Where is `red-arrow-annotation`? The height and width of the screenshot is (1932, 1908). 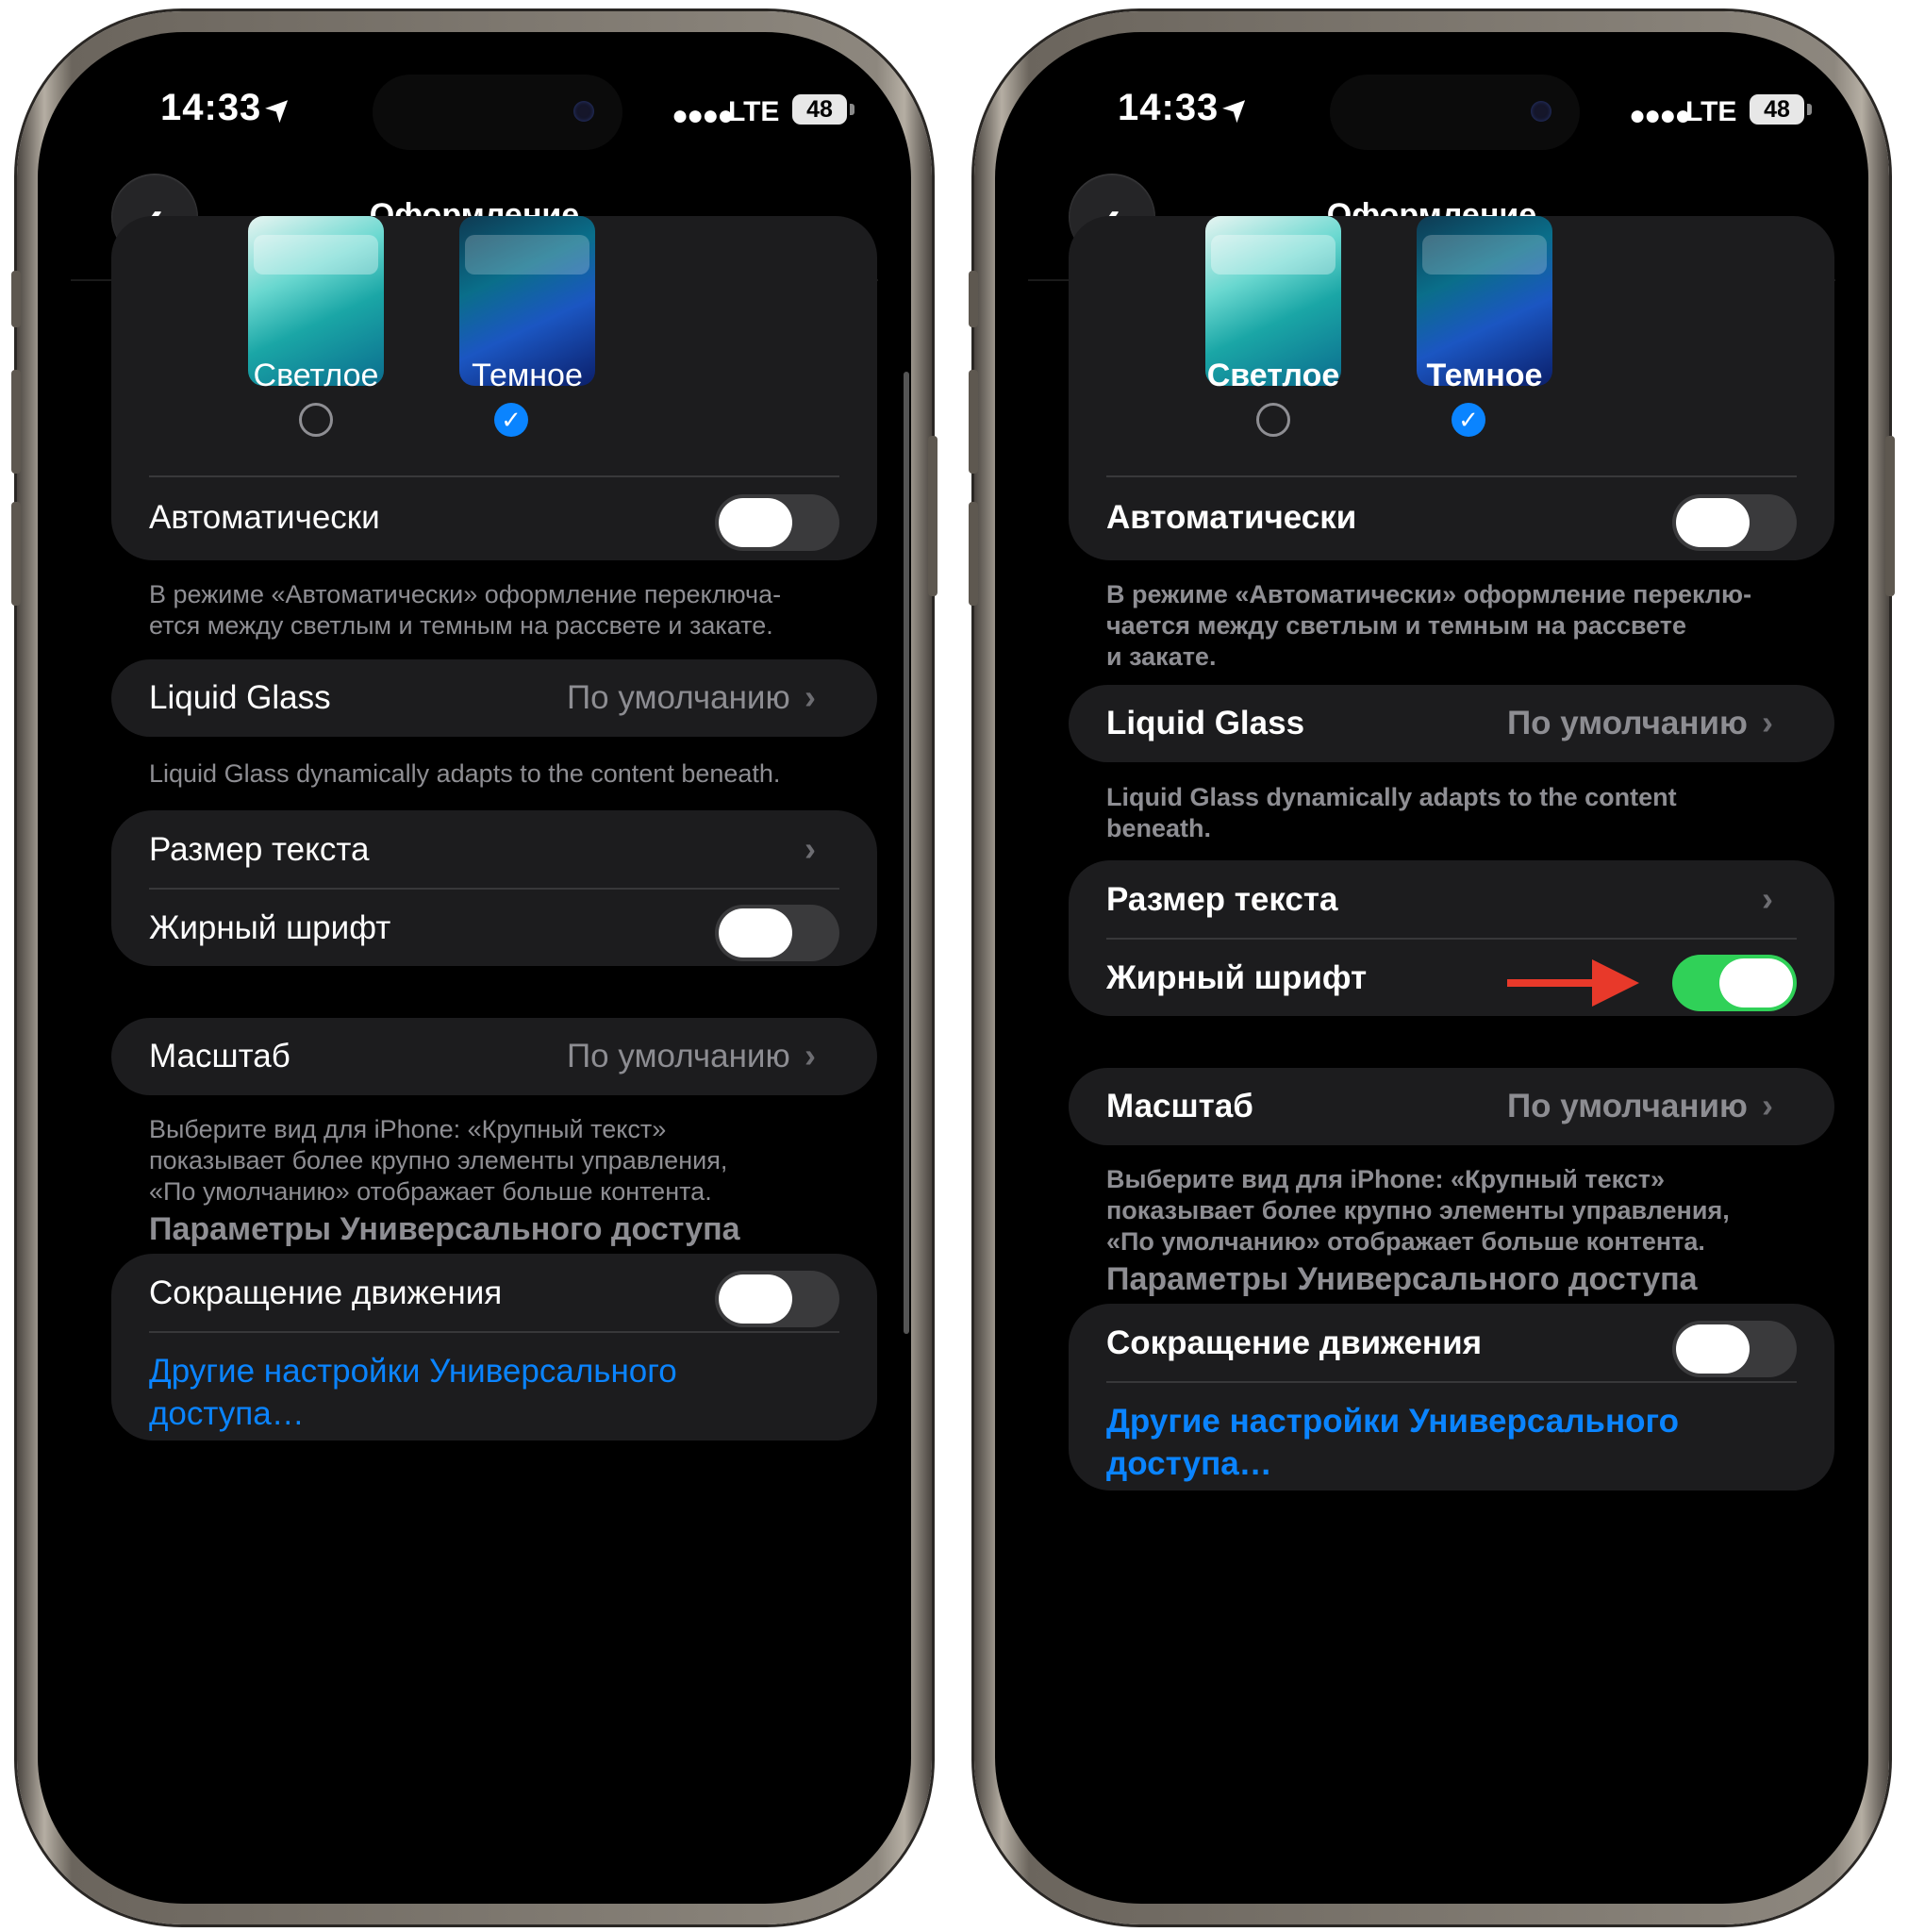 red-arrow-annotation is located at coordinates (1573, 983).